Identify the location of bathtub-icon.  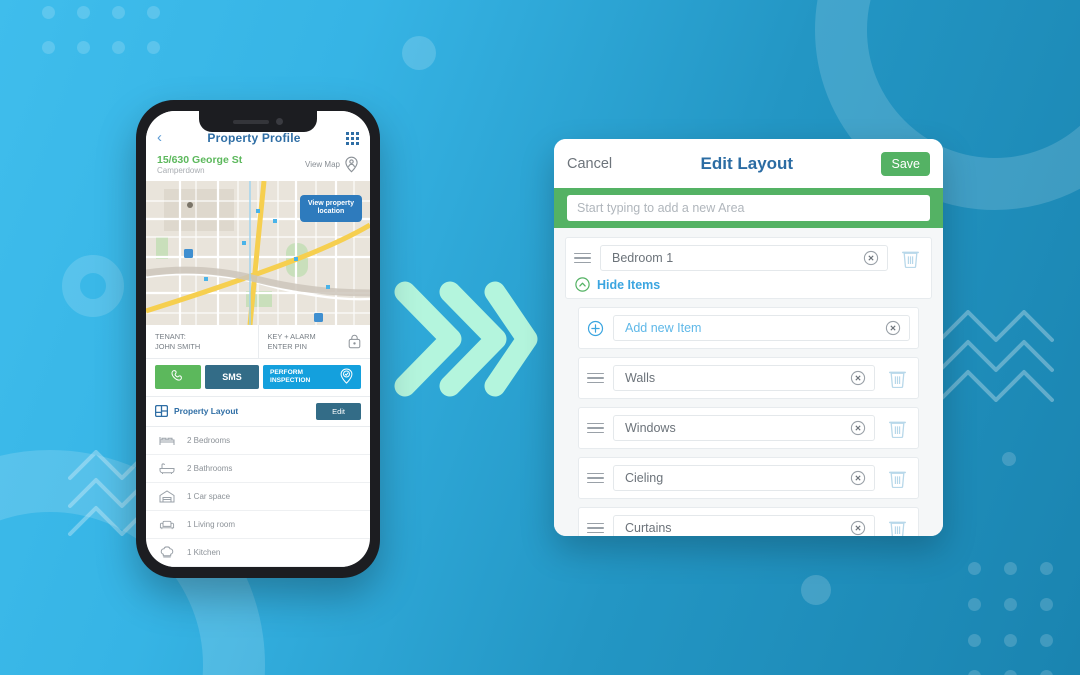
(167, 468).